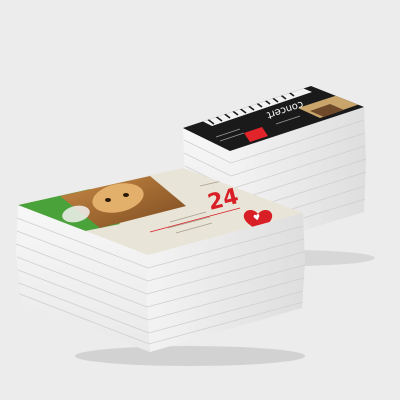 Image resolution: width=400 pixels, height=400 pixels. Describe the element at coordinates (190, 356) in the screenshot. I see `front-stack-shadow` at that location.